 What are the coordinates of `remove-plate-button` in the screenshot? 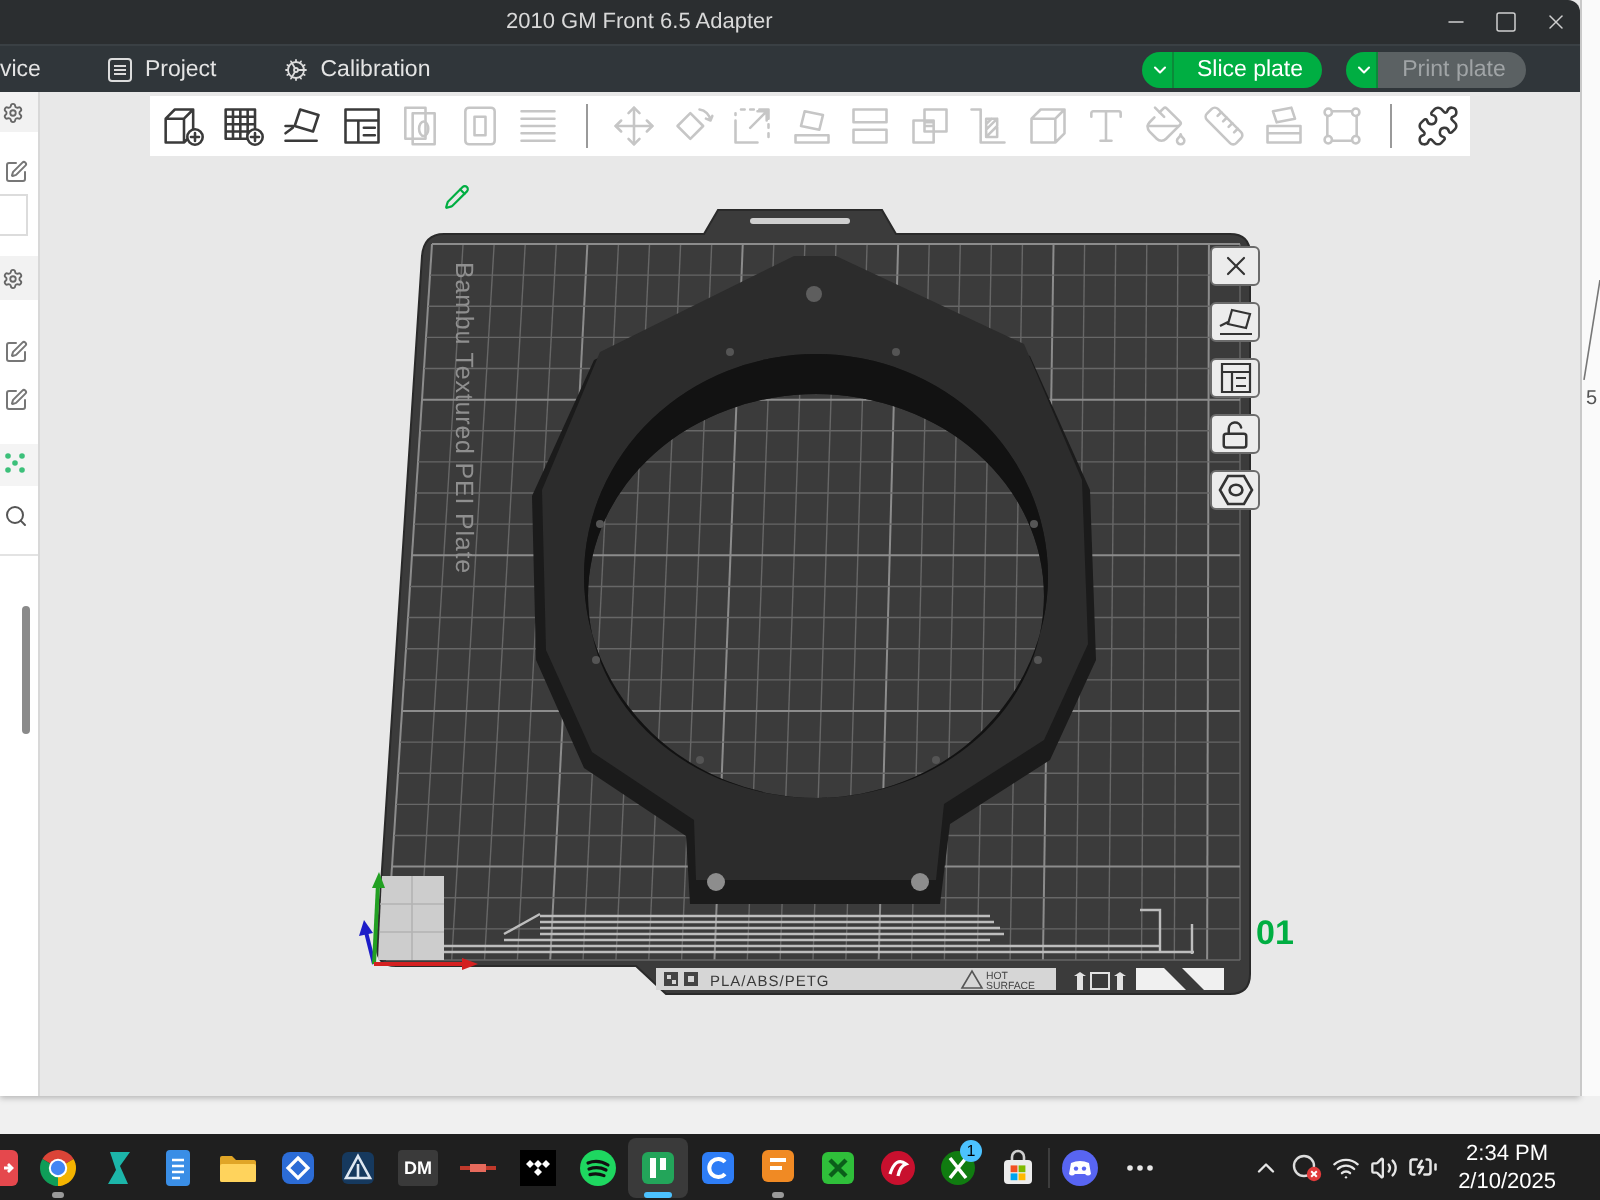 It's located at (1235, 266).